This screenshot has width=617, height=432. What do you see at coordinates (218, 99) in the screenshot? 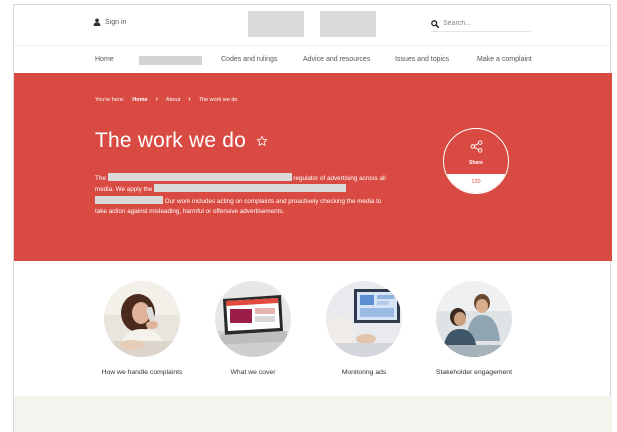
I see `breadcrumb-current: The work we do` at bounding box center [218, 99].